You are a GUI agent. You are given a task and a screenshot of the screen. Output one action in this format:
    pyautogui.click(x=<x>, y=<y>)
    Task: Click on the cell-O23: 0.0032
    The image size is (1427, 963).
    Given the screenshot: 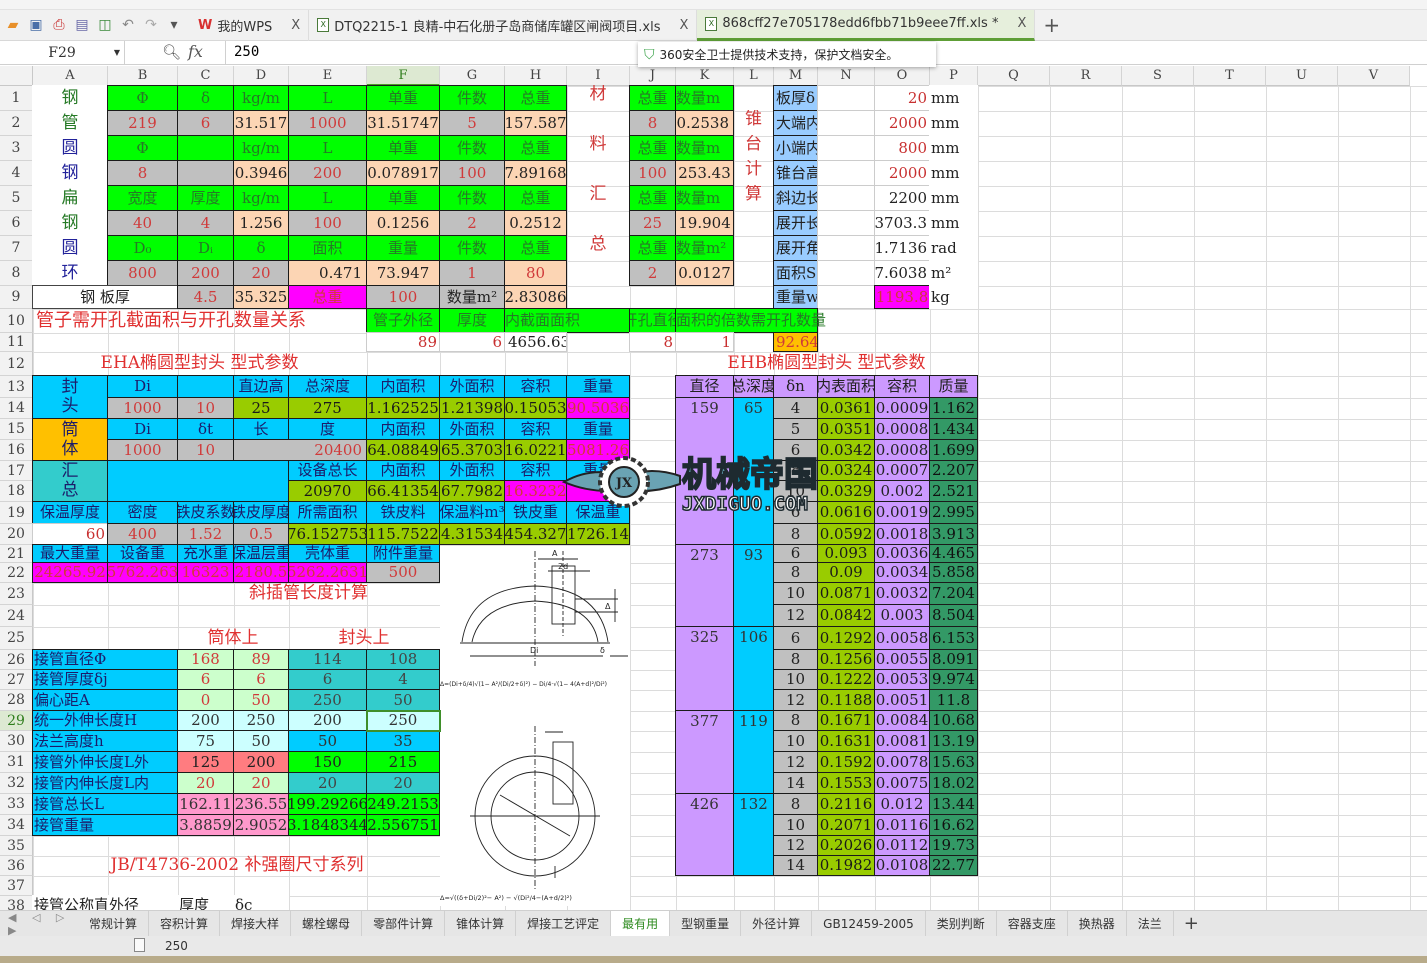 What is the action you would take?
    pyautogui.click(x=902, y=593)
    